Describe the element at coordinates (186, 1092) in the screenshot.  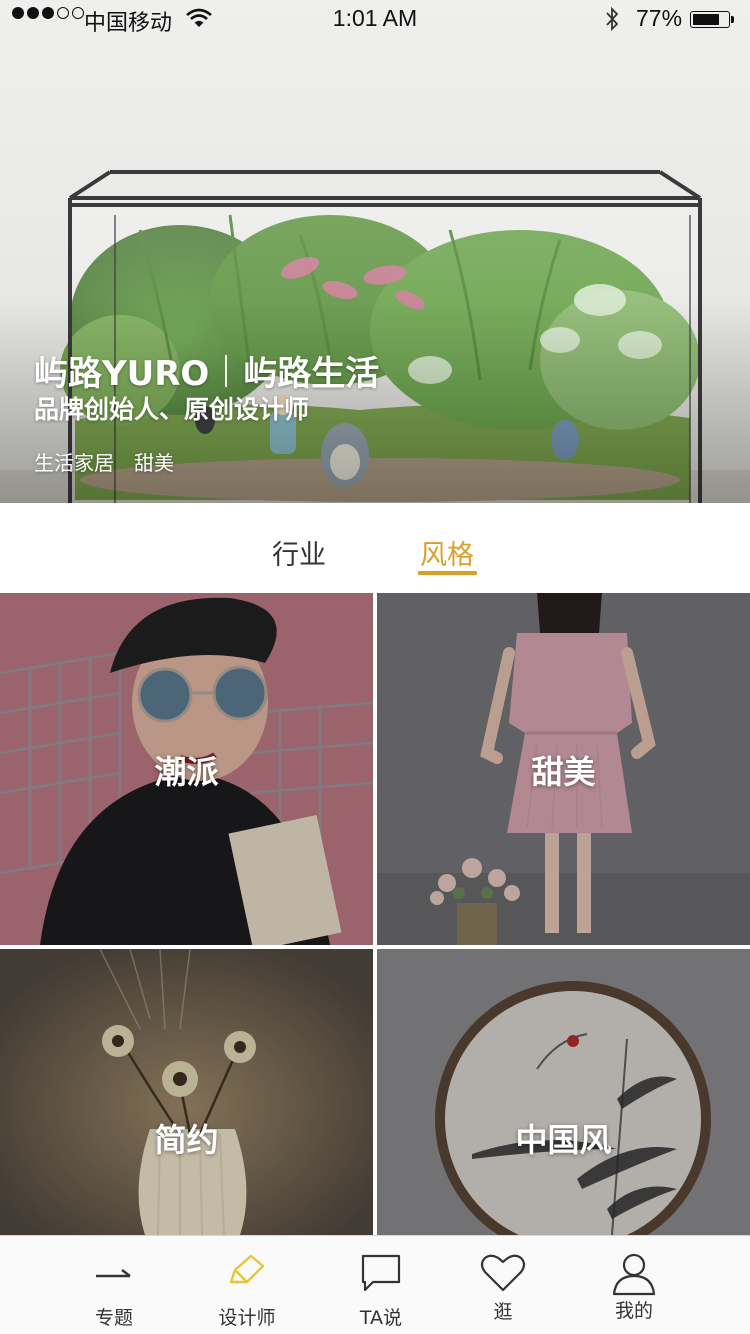
I see `style-card-minimal: 简约` at that location.